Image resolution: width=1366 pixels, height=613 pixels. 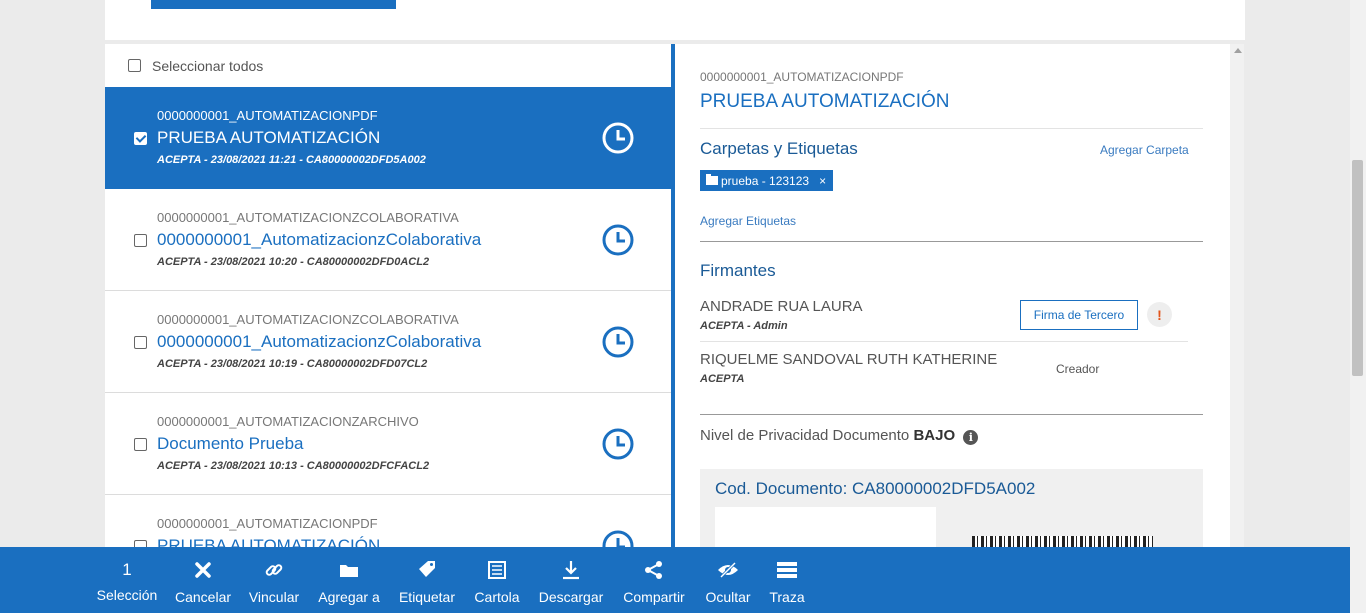 What do you see at coordinates (951, 508) in the screenshot?
I see `document-code-box: Cod. Documento: CA80000002DFD5A002` at bounding box center [951, 508].